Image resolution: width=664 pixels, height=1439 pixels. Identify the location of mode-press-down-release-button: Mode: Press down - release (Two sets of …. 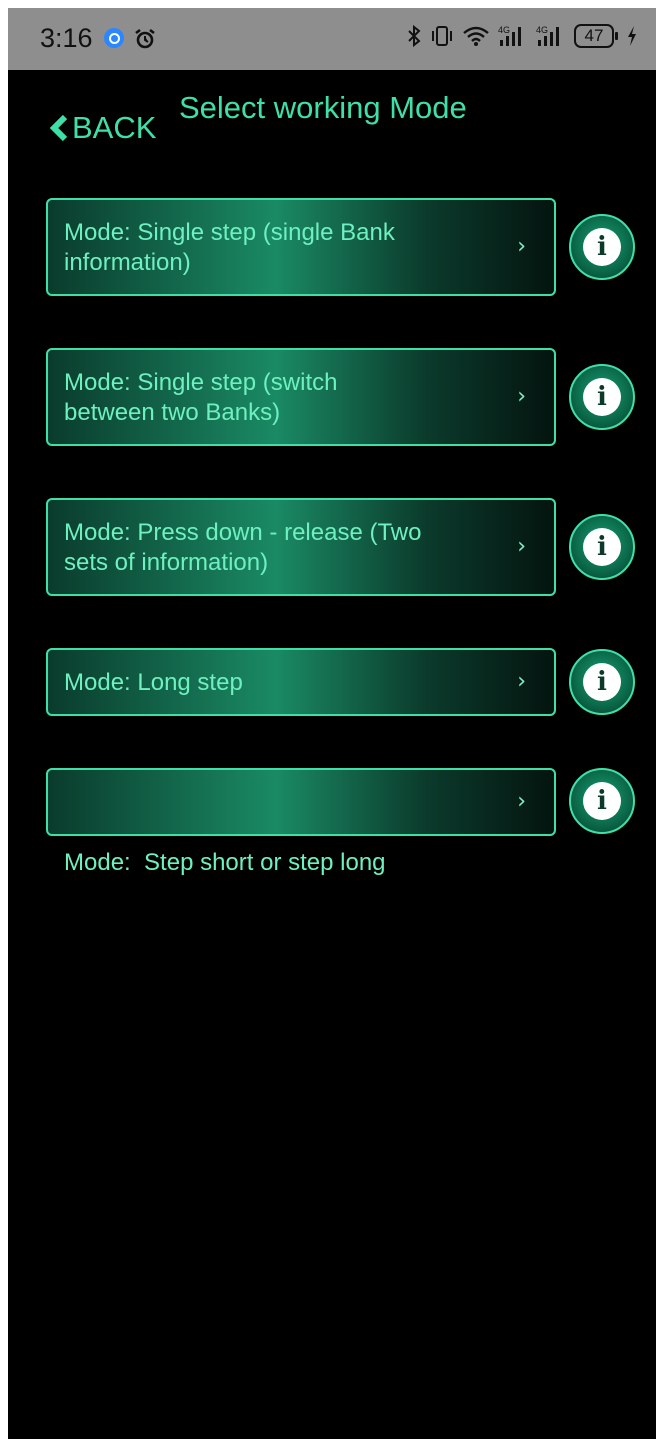
(301, 547).